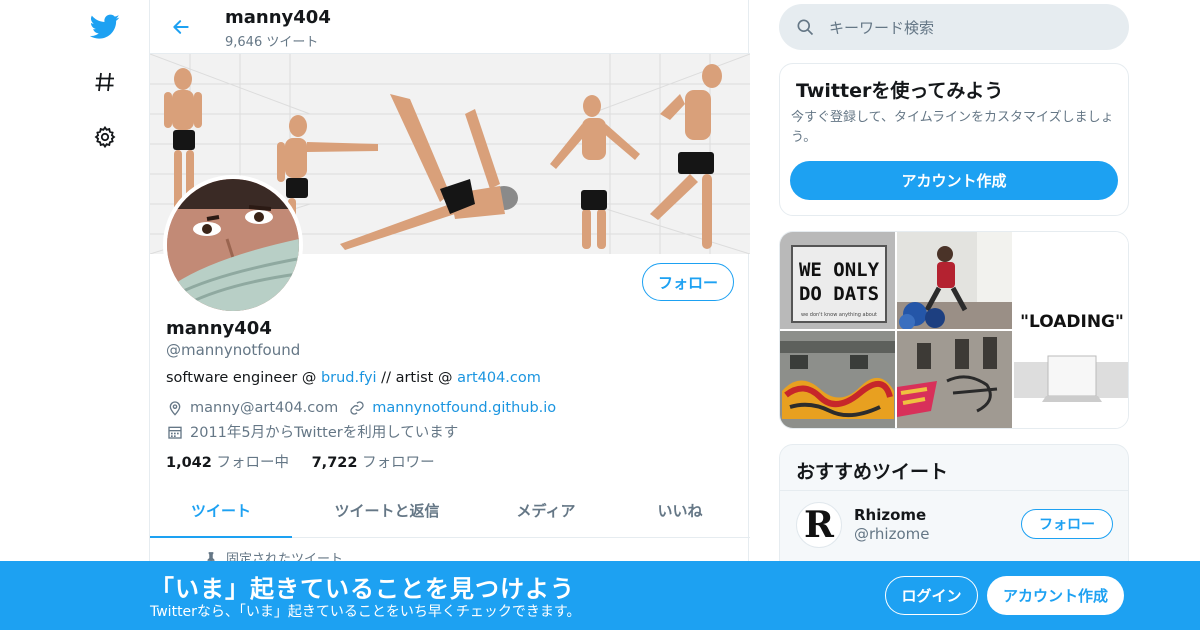 This screenshot has height=630, width=1200. I want to click on media-thumb-1-small-text: we don't know anything about, so click(839, 315).